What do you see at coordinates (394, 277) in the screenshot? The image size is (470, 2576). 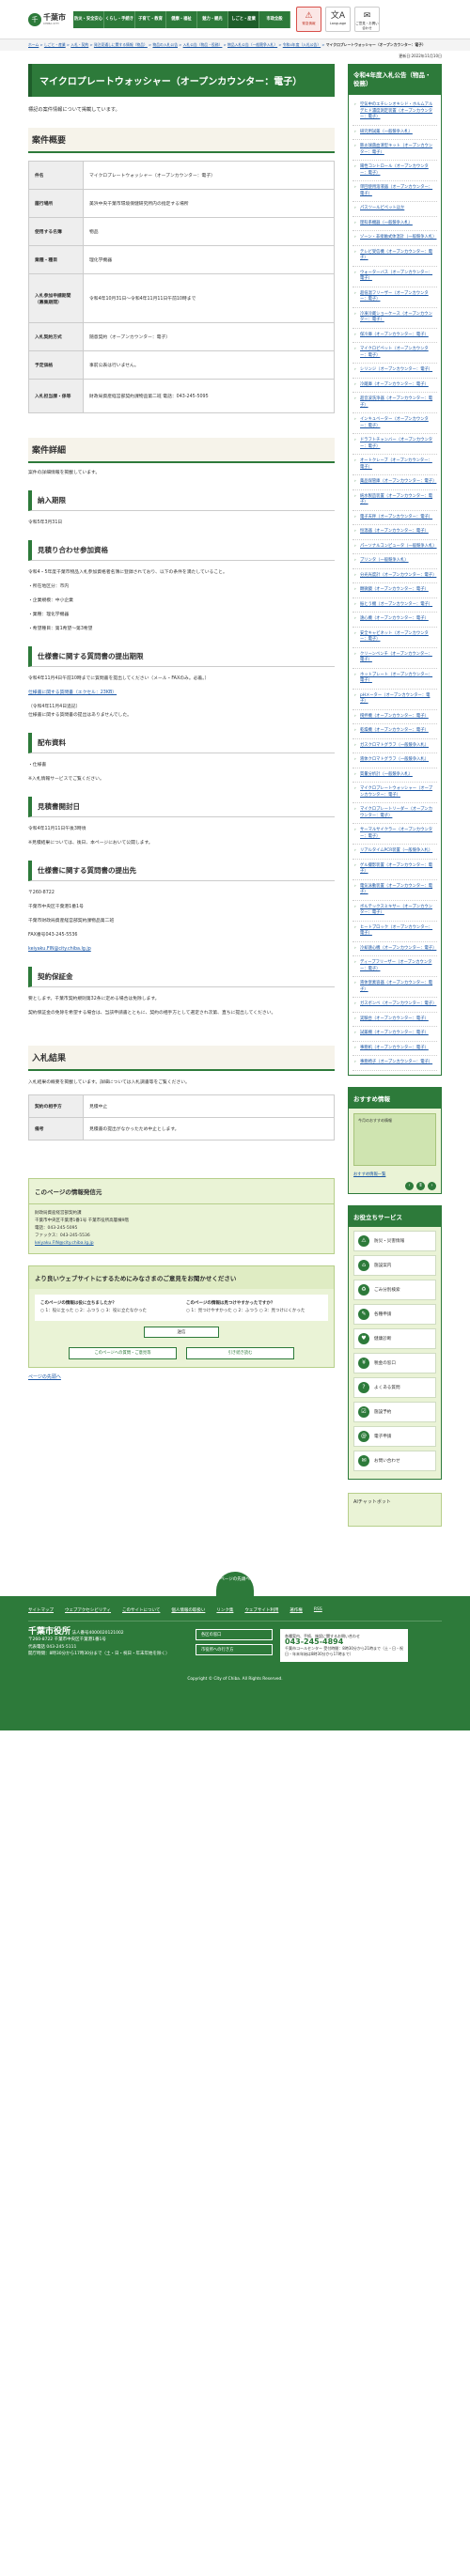 I see `sidebar-item: ウォーターバス（オープンカウンター：電子）` at bounding box center [394, 277].